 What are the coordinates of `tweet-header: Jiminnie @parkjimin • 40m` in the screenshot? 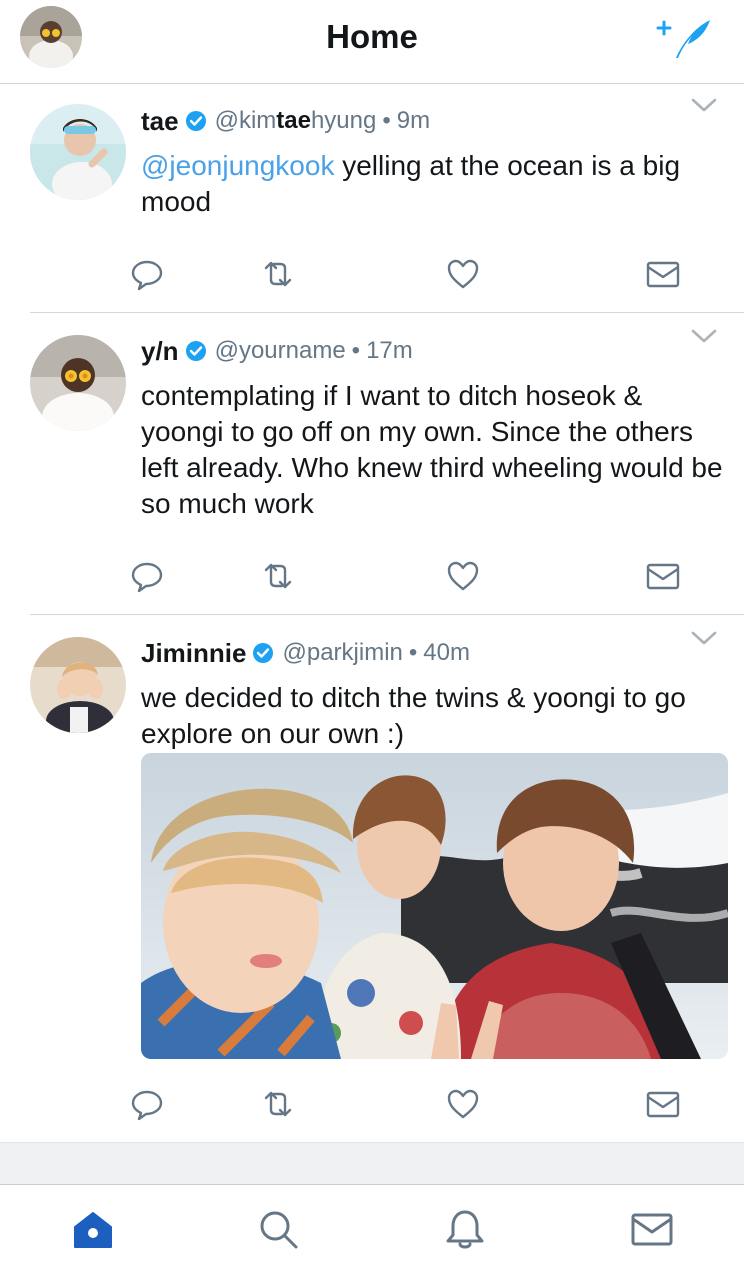 It's located at (305, 653).